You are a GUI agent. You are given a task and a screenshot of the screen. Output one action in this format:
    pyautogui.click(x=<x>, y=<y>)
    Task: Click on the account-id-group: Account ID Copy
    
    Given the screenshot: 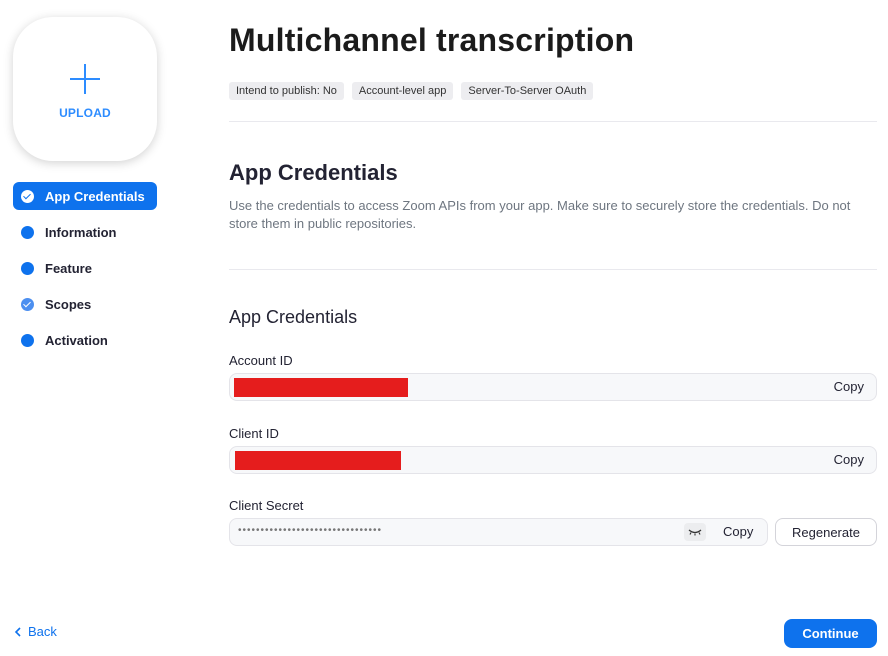 What is the action you would take?
    pyautogui.click(x=553, y=377)
    